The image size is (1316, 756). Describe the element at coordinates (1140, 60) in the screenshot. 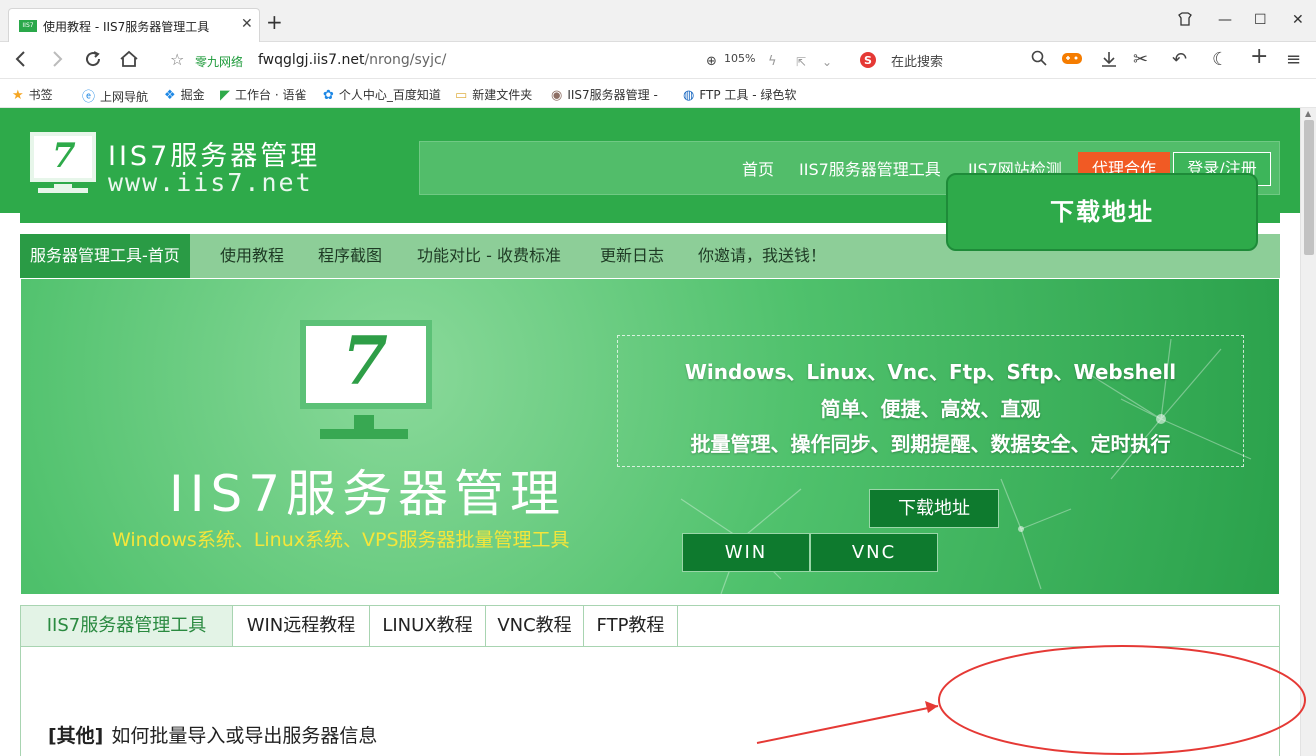

I see `scissors-icon: ✂` at that location.